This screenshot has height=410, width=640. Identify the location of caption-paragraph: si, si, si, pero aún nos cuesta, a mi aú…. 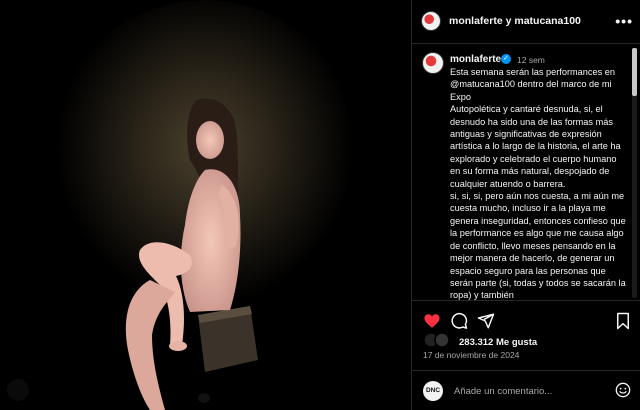
(538, 245).